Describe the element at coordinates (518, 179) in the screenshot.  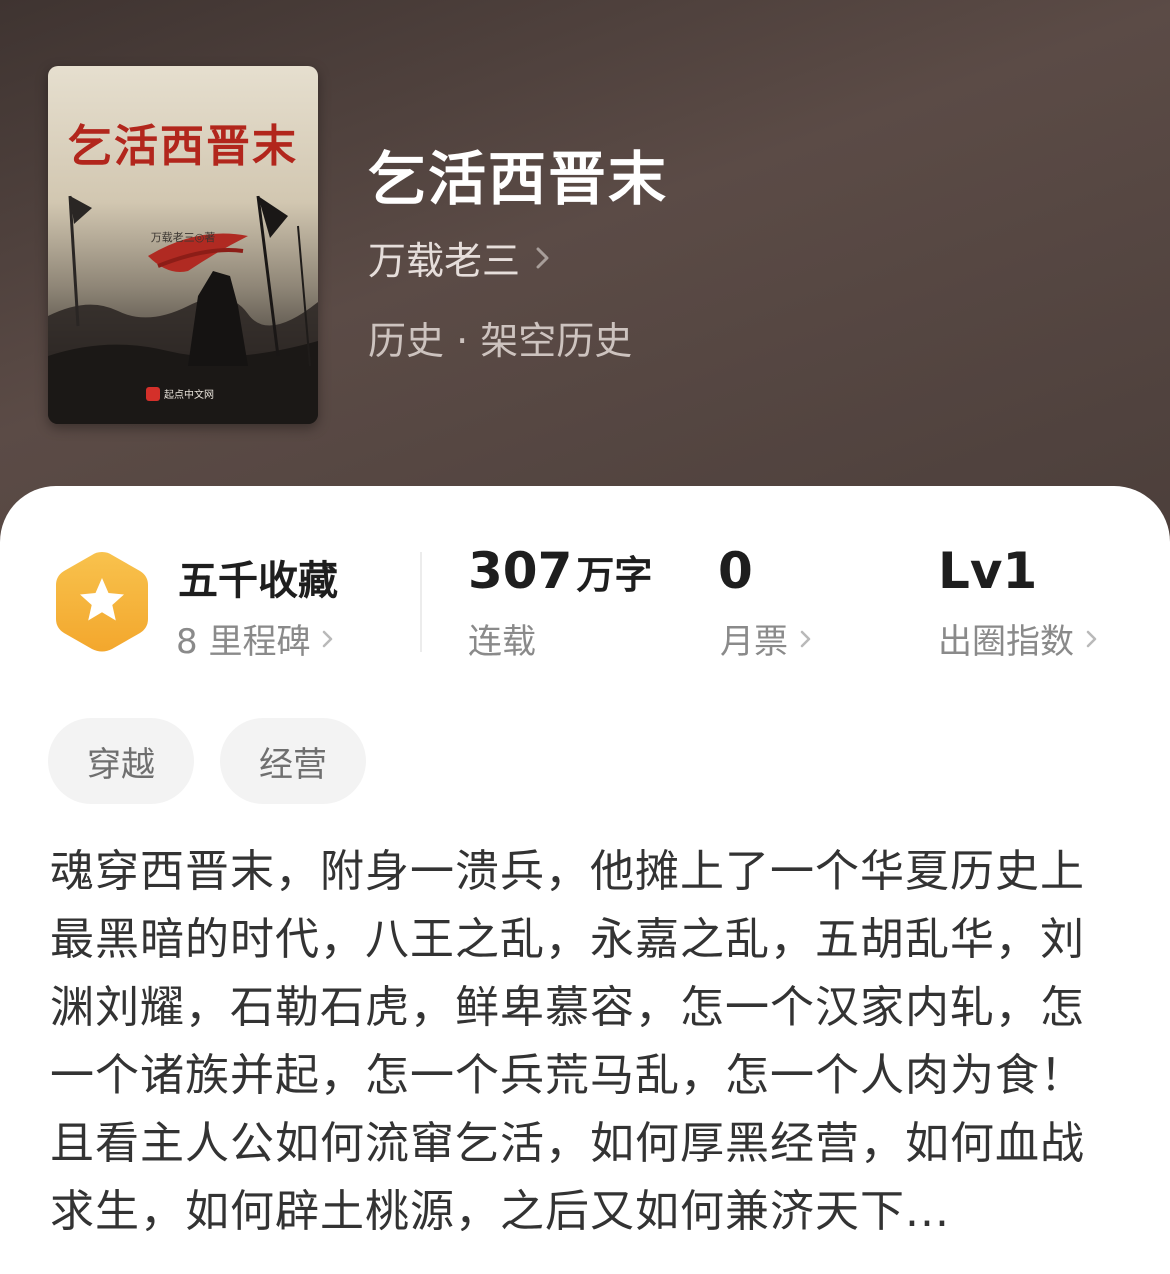
I see `book-title: 乞活西晋末` at that location.